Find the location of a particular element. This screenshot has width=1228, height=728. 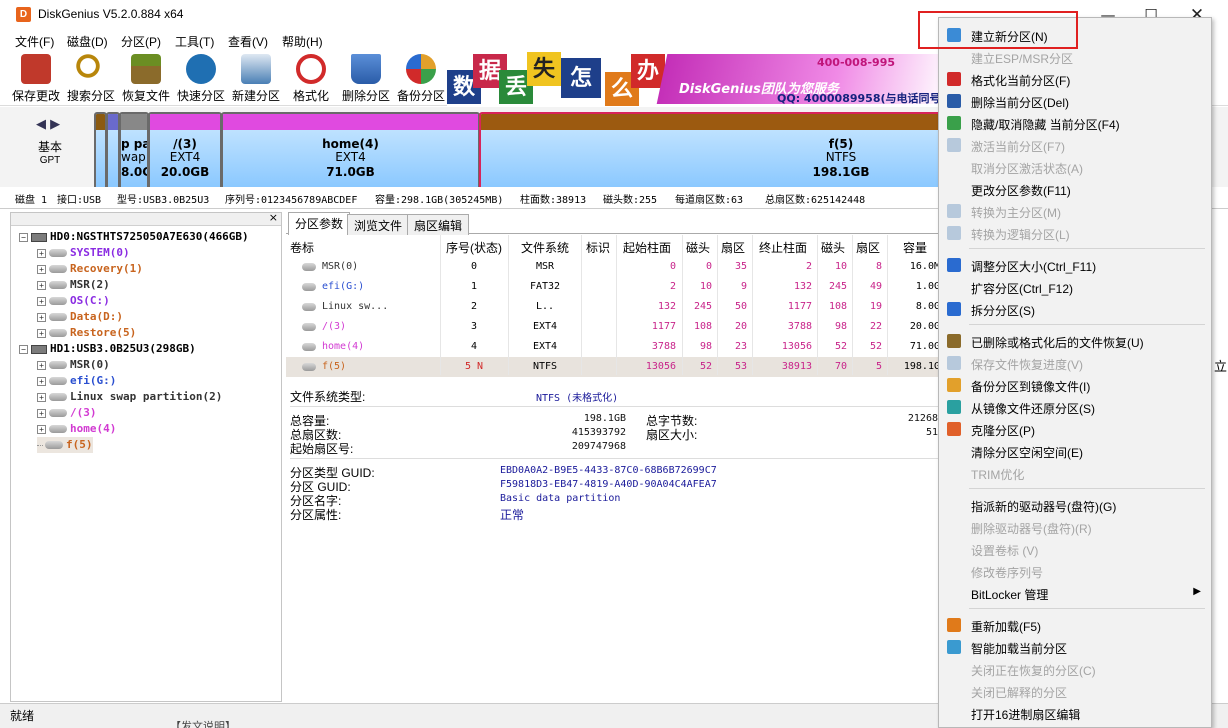

menu-help: 帮助(H) is located at coordinates (302, 41).